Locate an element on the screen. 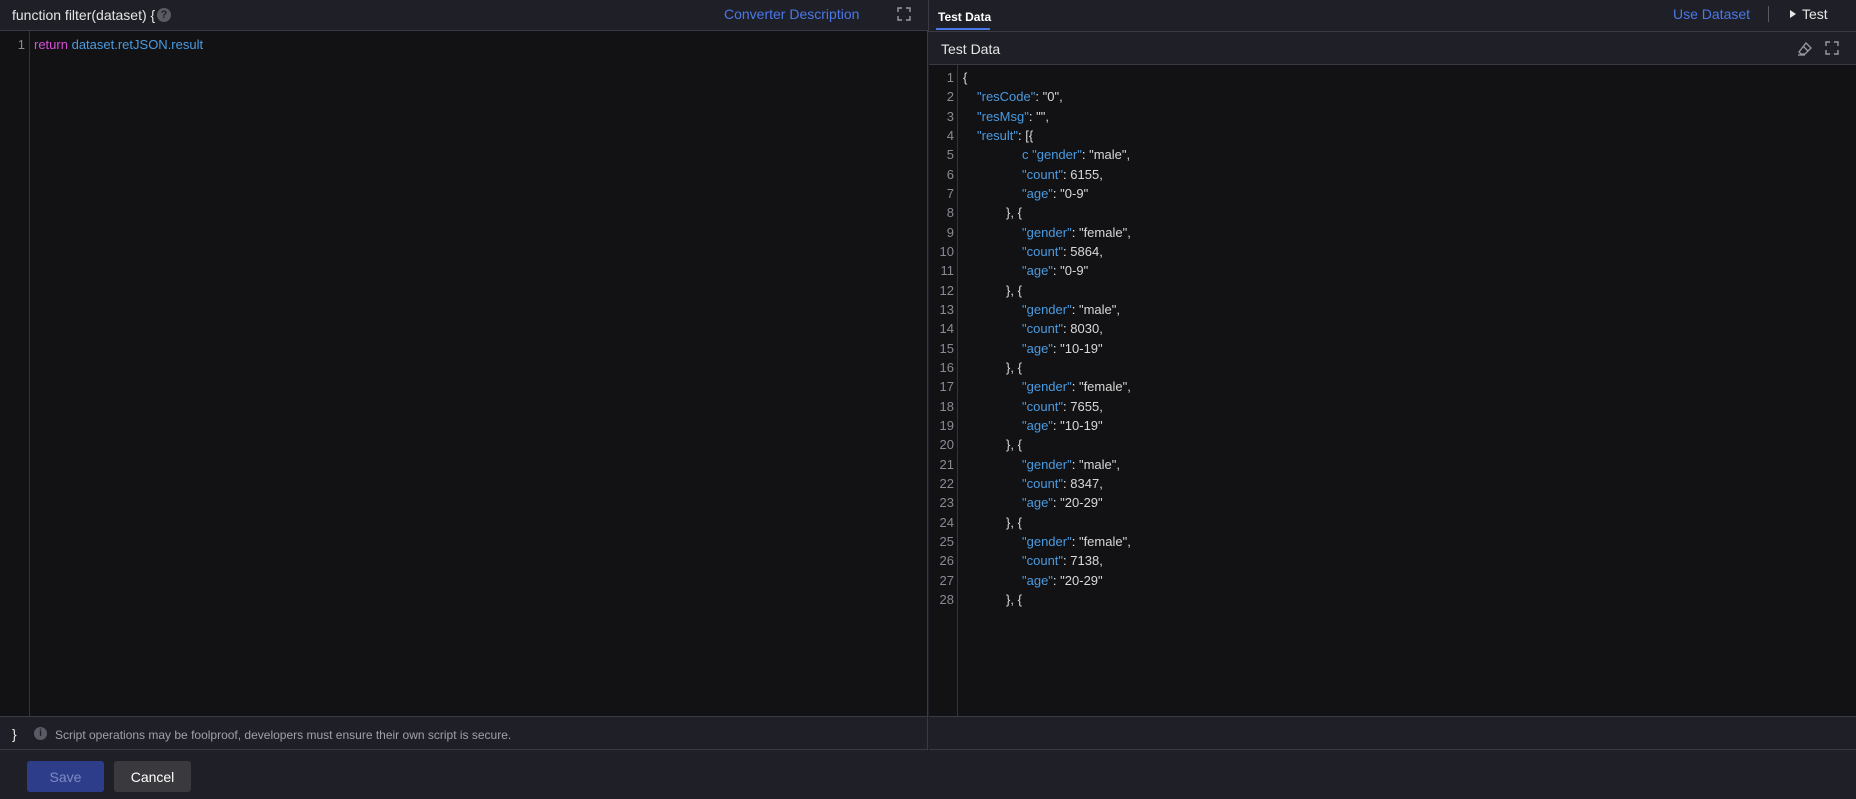  json-line: "result": [{ is located at coordinates (1005, 135).